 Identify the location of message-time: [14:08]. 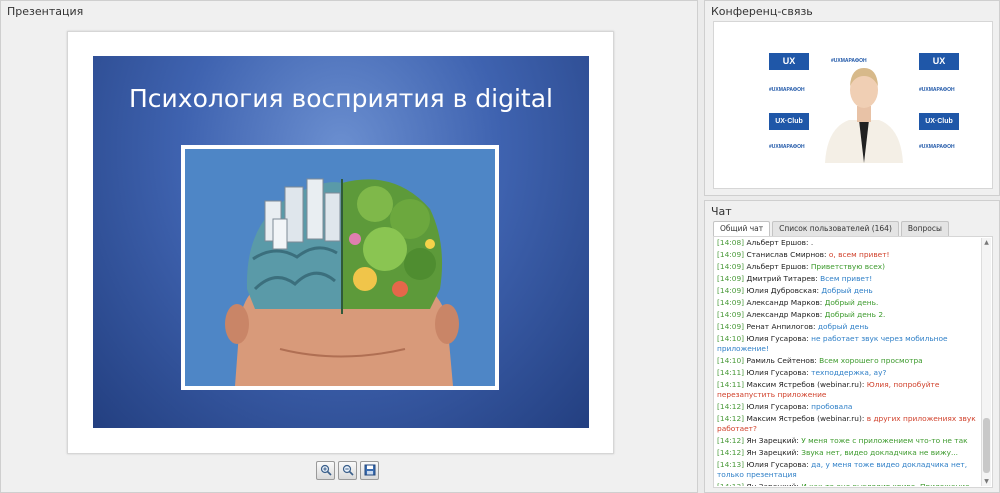
(731, 242).